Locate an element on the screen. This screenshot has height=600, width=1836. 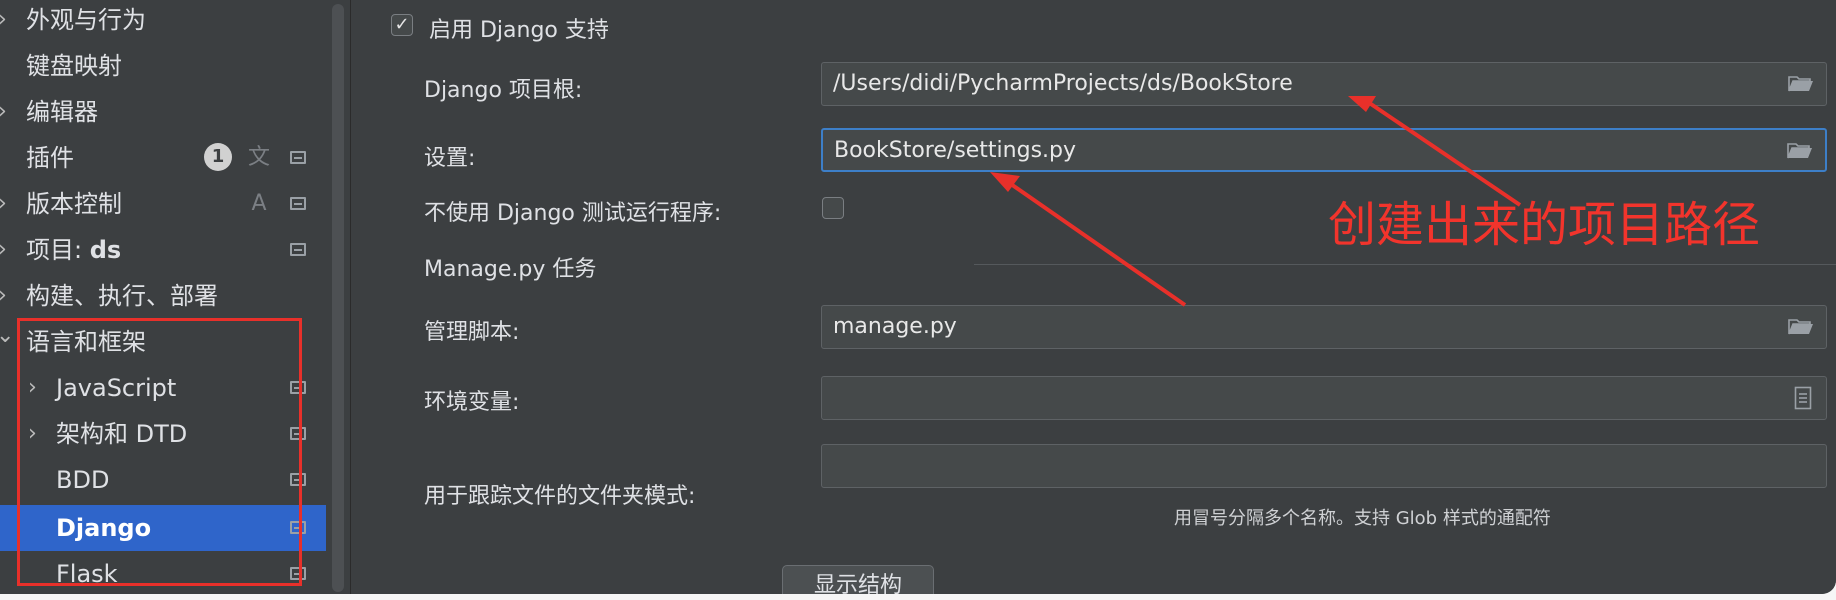
settings-value: BookStore/settings.py is located at coordinates (955, 150).